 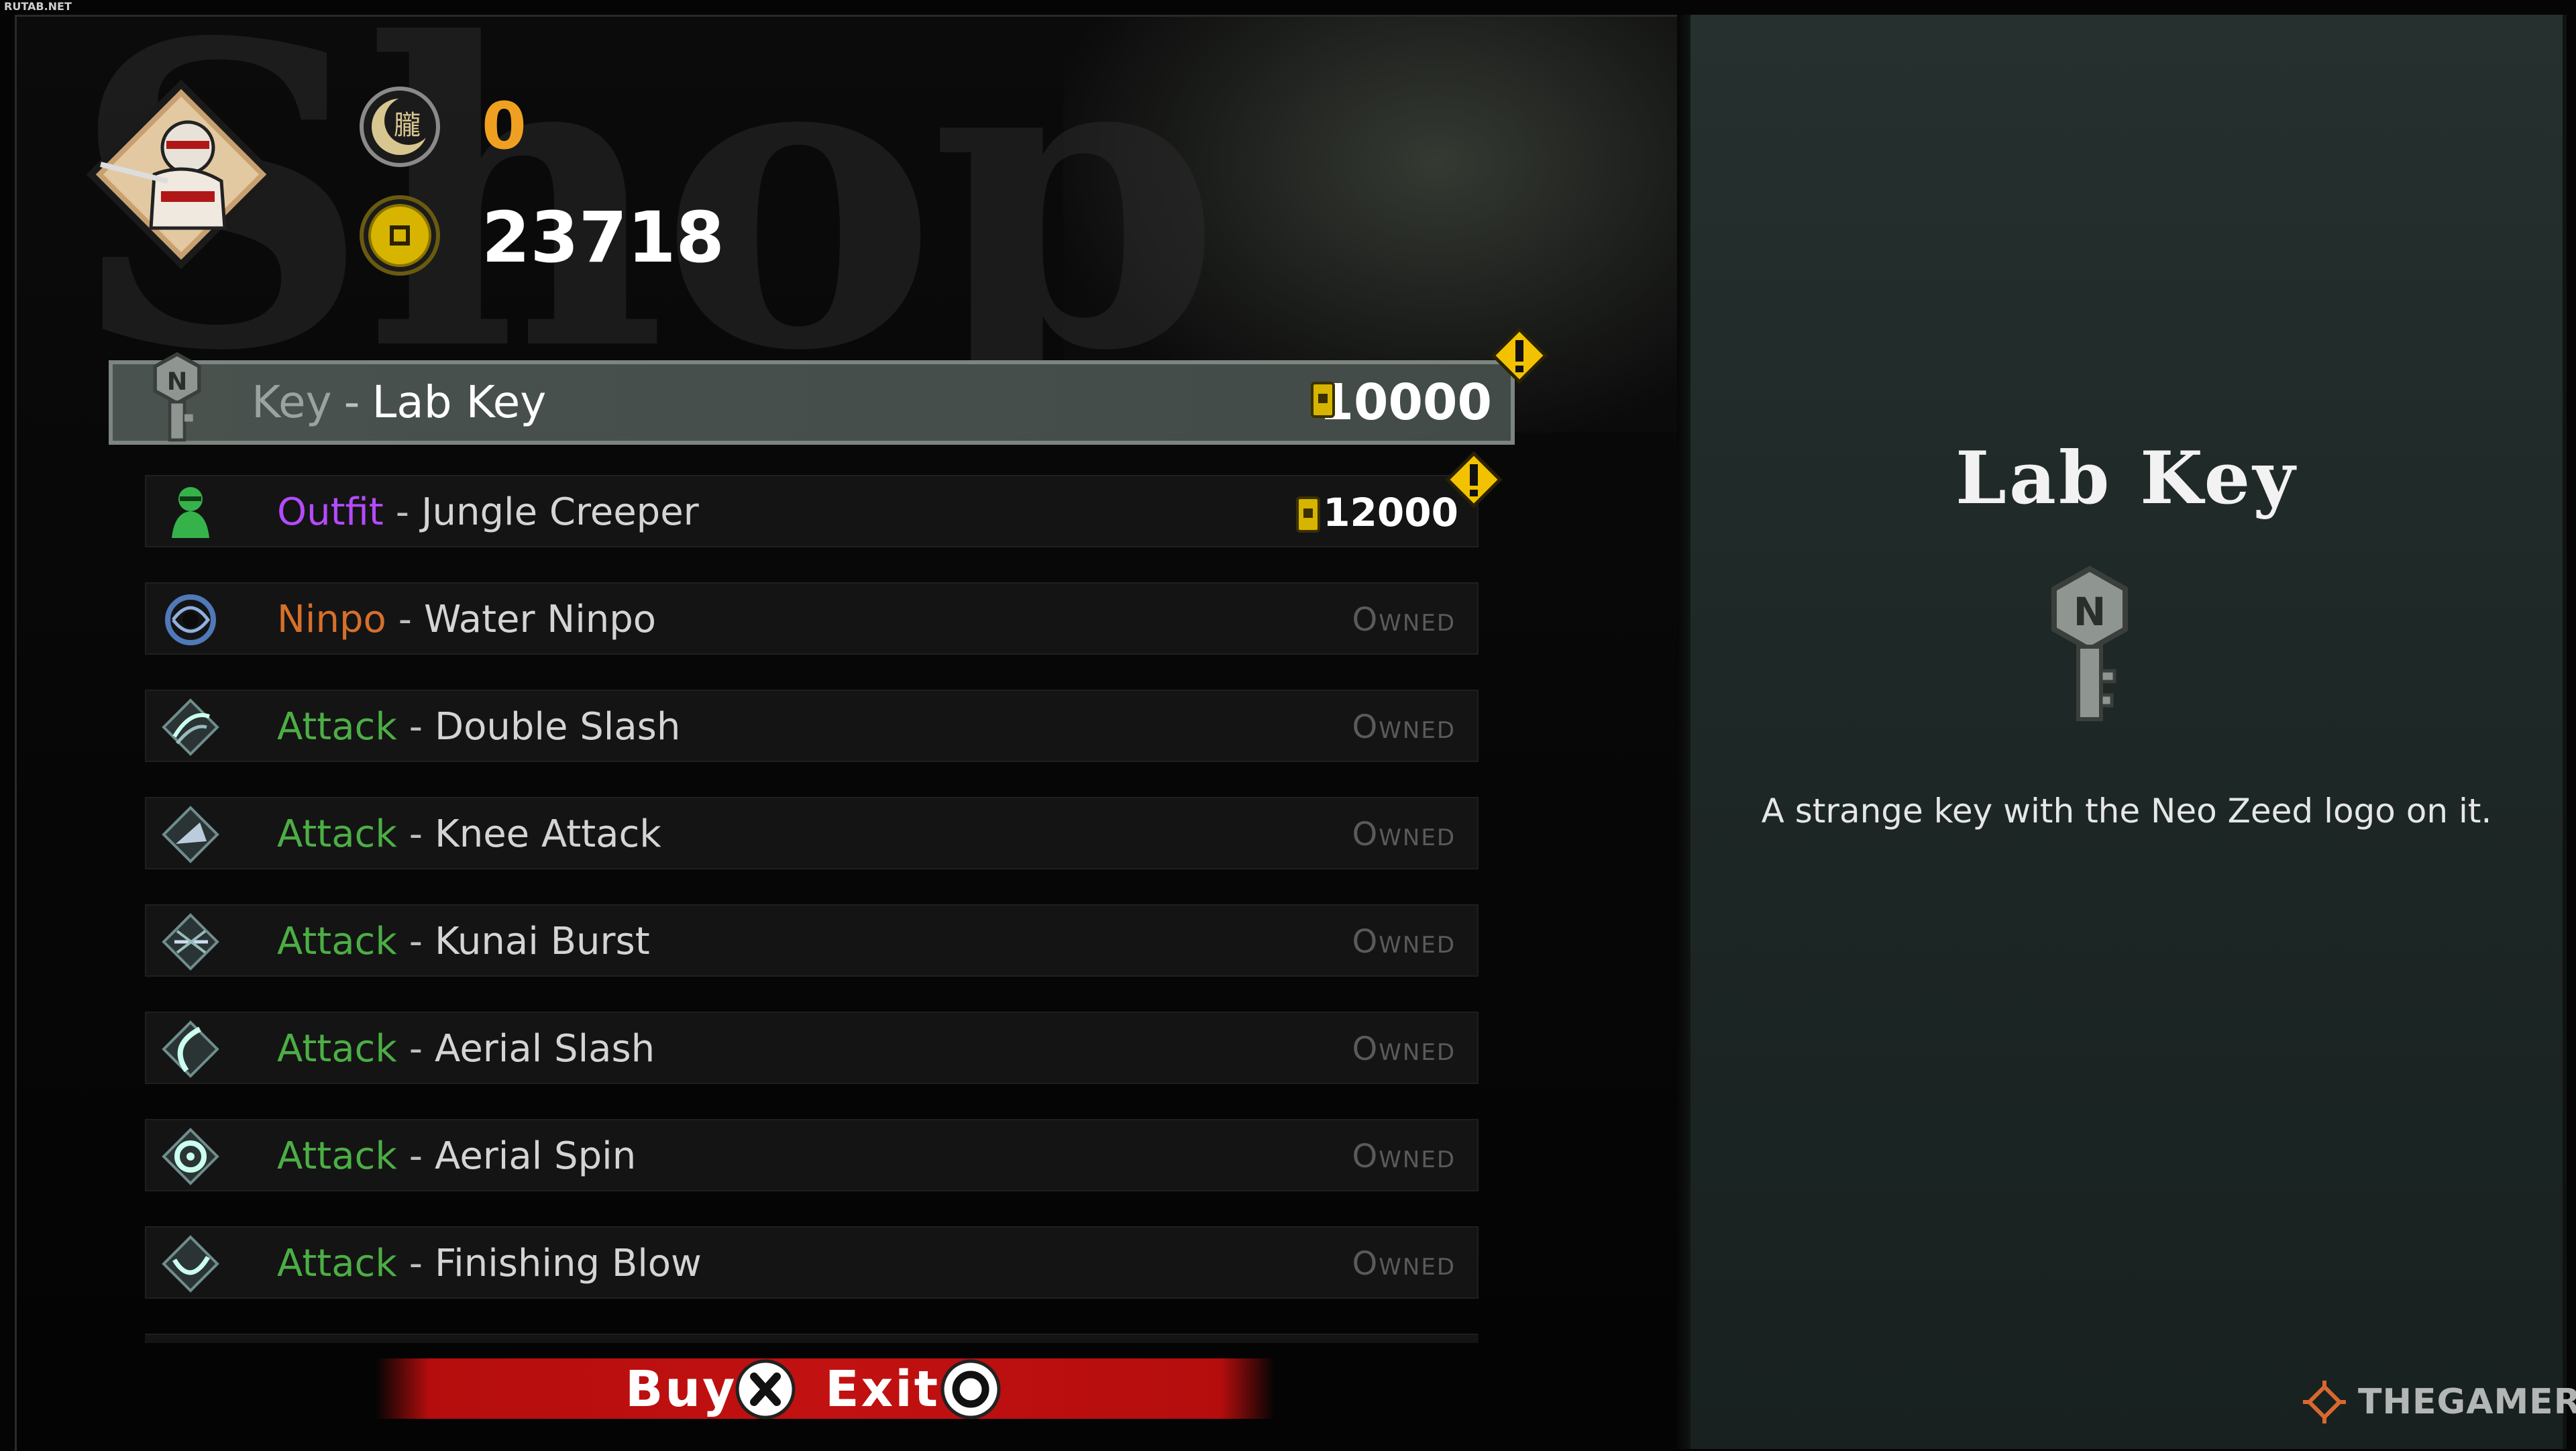 What do you see at coordinates (292, 402) in the screenshot?
I see `item-category: Key` at bounding box center [292, 402].